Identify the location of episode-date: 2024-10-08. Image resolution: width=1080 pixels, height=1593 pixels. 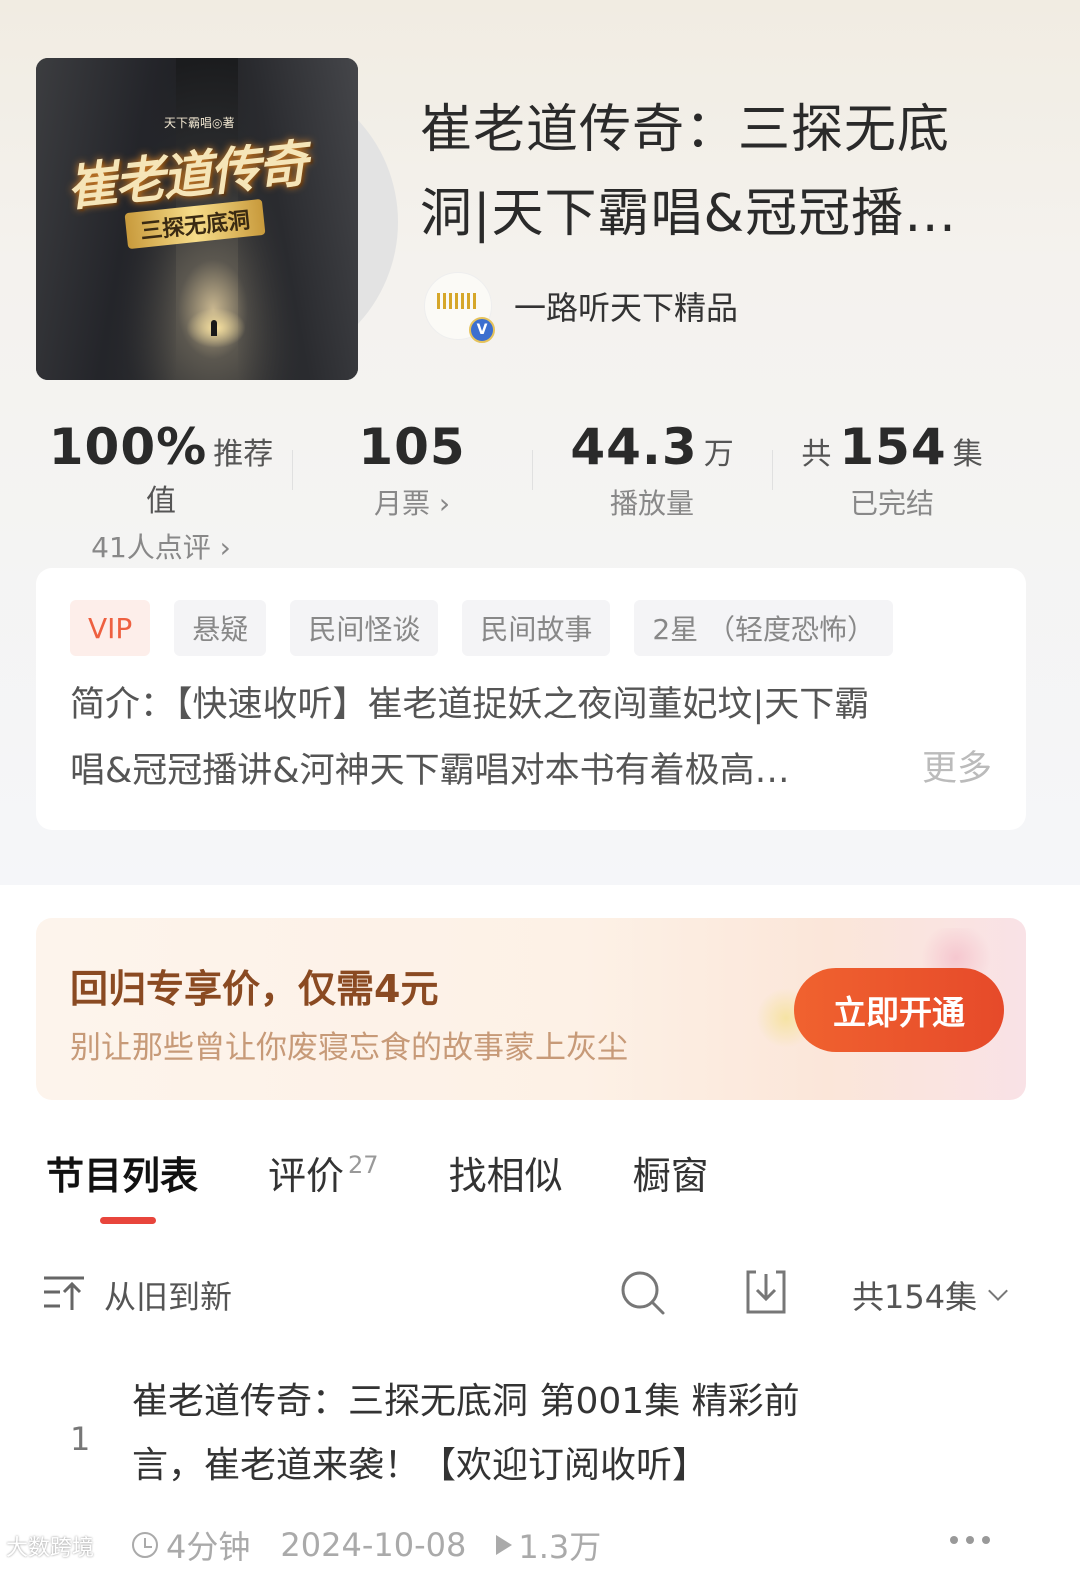
(373, 1545).